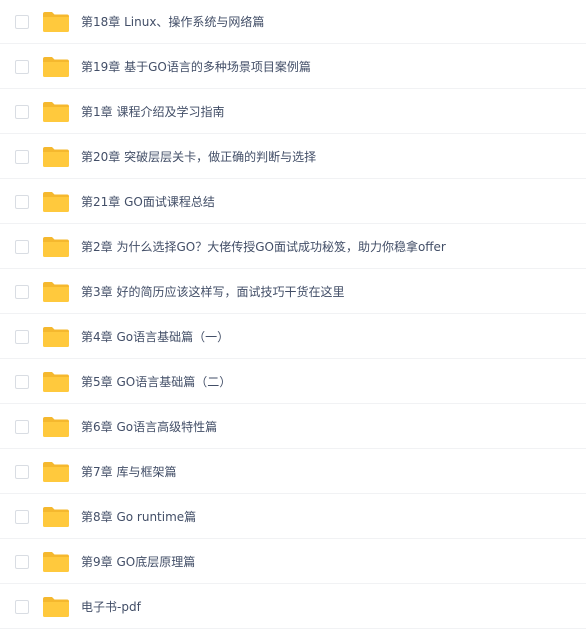 The image size is (586, 629). Describe the element at coordinates (156, 382) in the screenshot. I see `file-name: 第5章 GO语言基础篇（二）` at that location.